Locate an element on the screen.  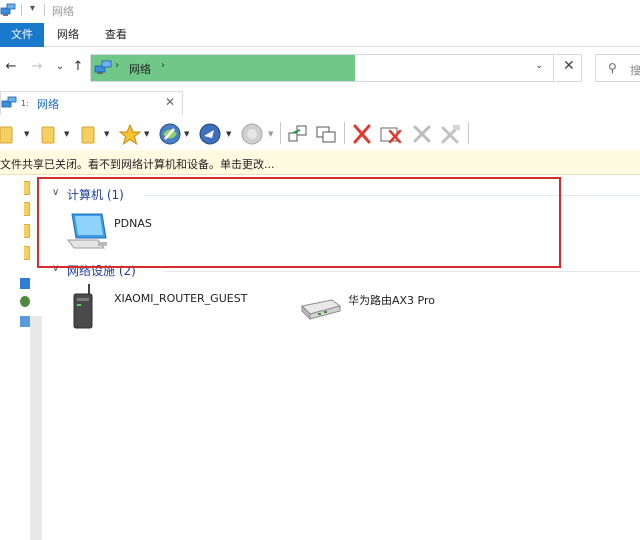
globe-back-icon is located at coordinates (170, 134).